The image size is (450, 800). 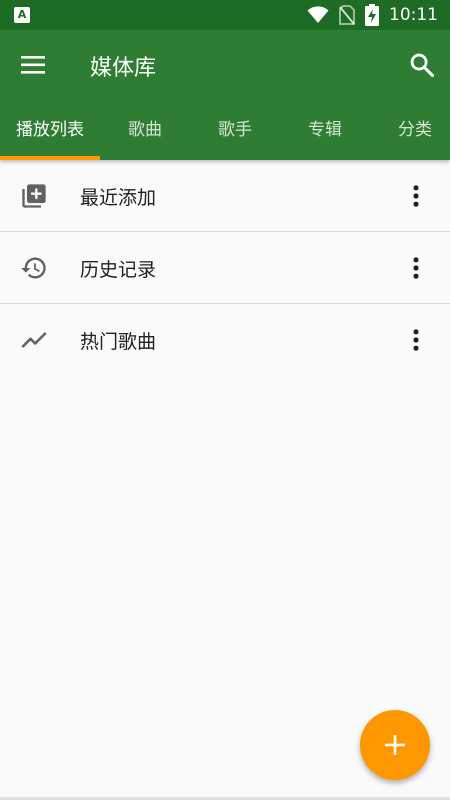 I want to click on list-item-label: 历史记录, so click(x=118, y=270).